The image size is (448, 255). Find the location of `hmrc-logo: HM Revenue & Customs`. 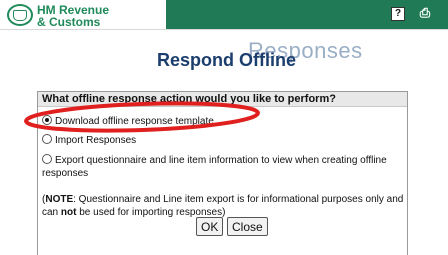

hmrc-logo: HM Revenue & Customs is located at coordinates (83, 14).